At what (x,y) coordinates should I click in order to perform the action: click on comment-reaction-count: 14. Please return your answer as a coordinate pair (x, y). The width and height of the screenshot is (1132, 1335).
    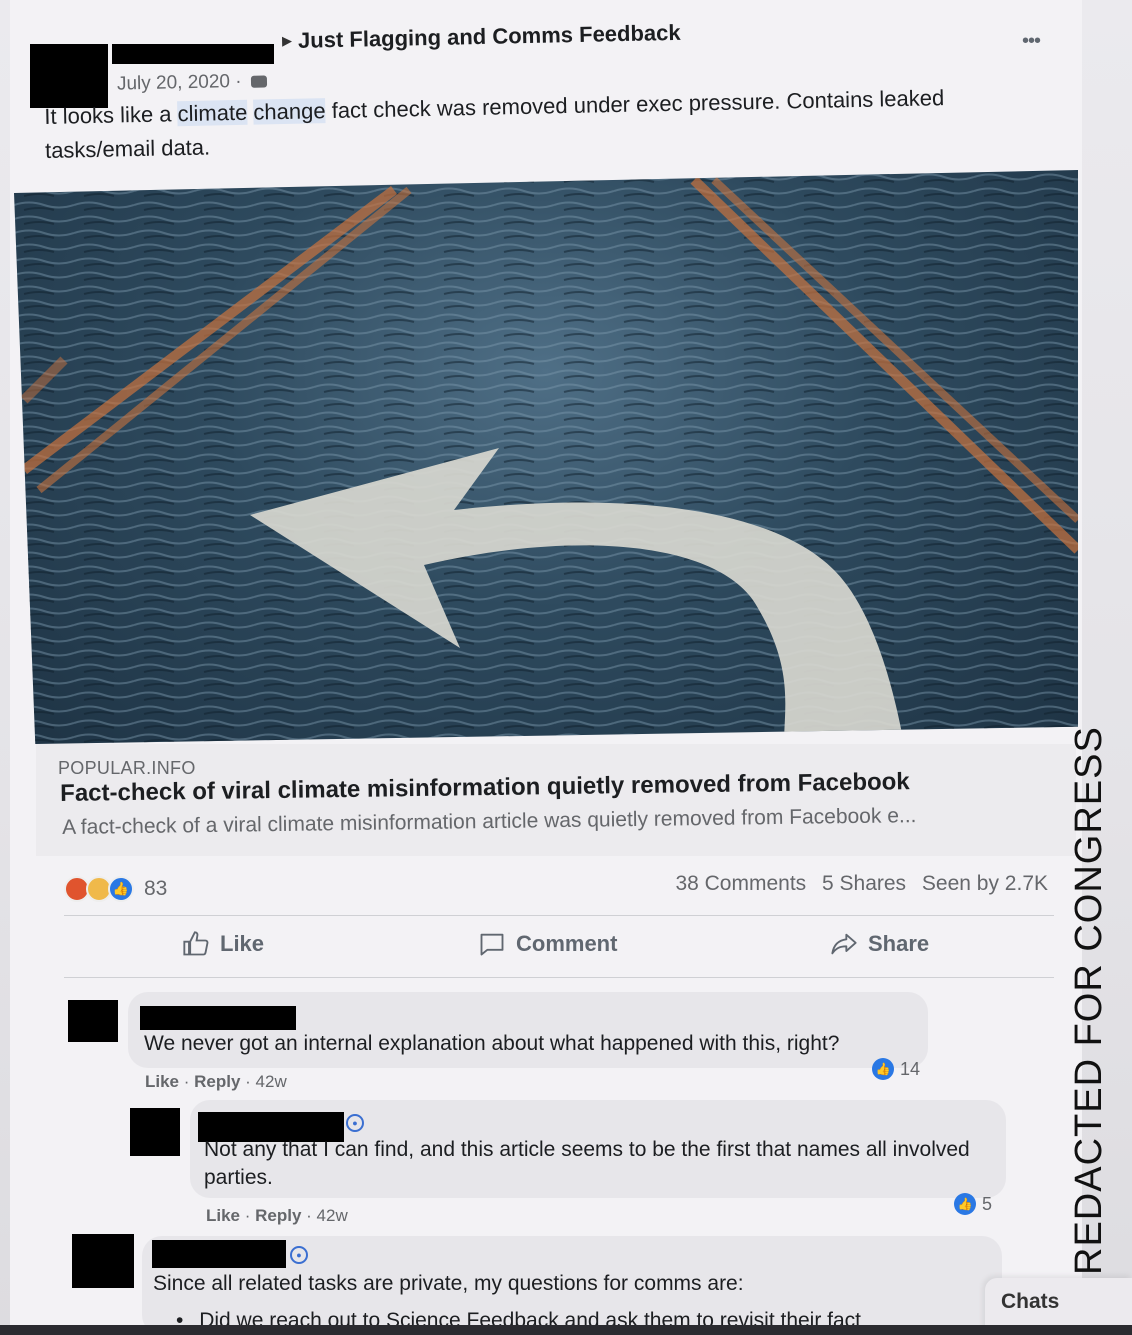
    Looking at the image, I should click on (910, 1068).